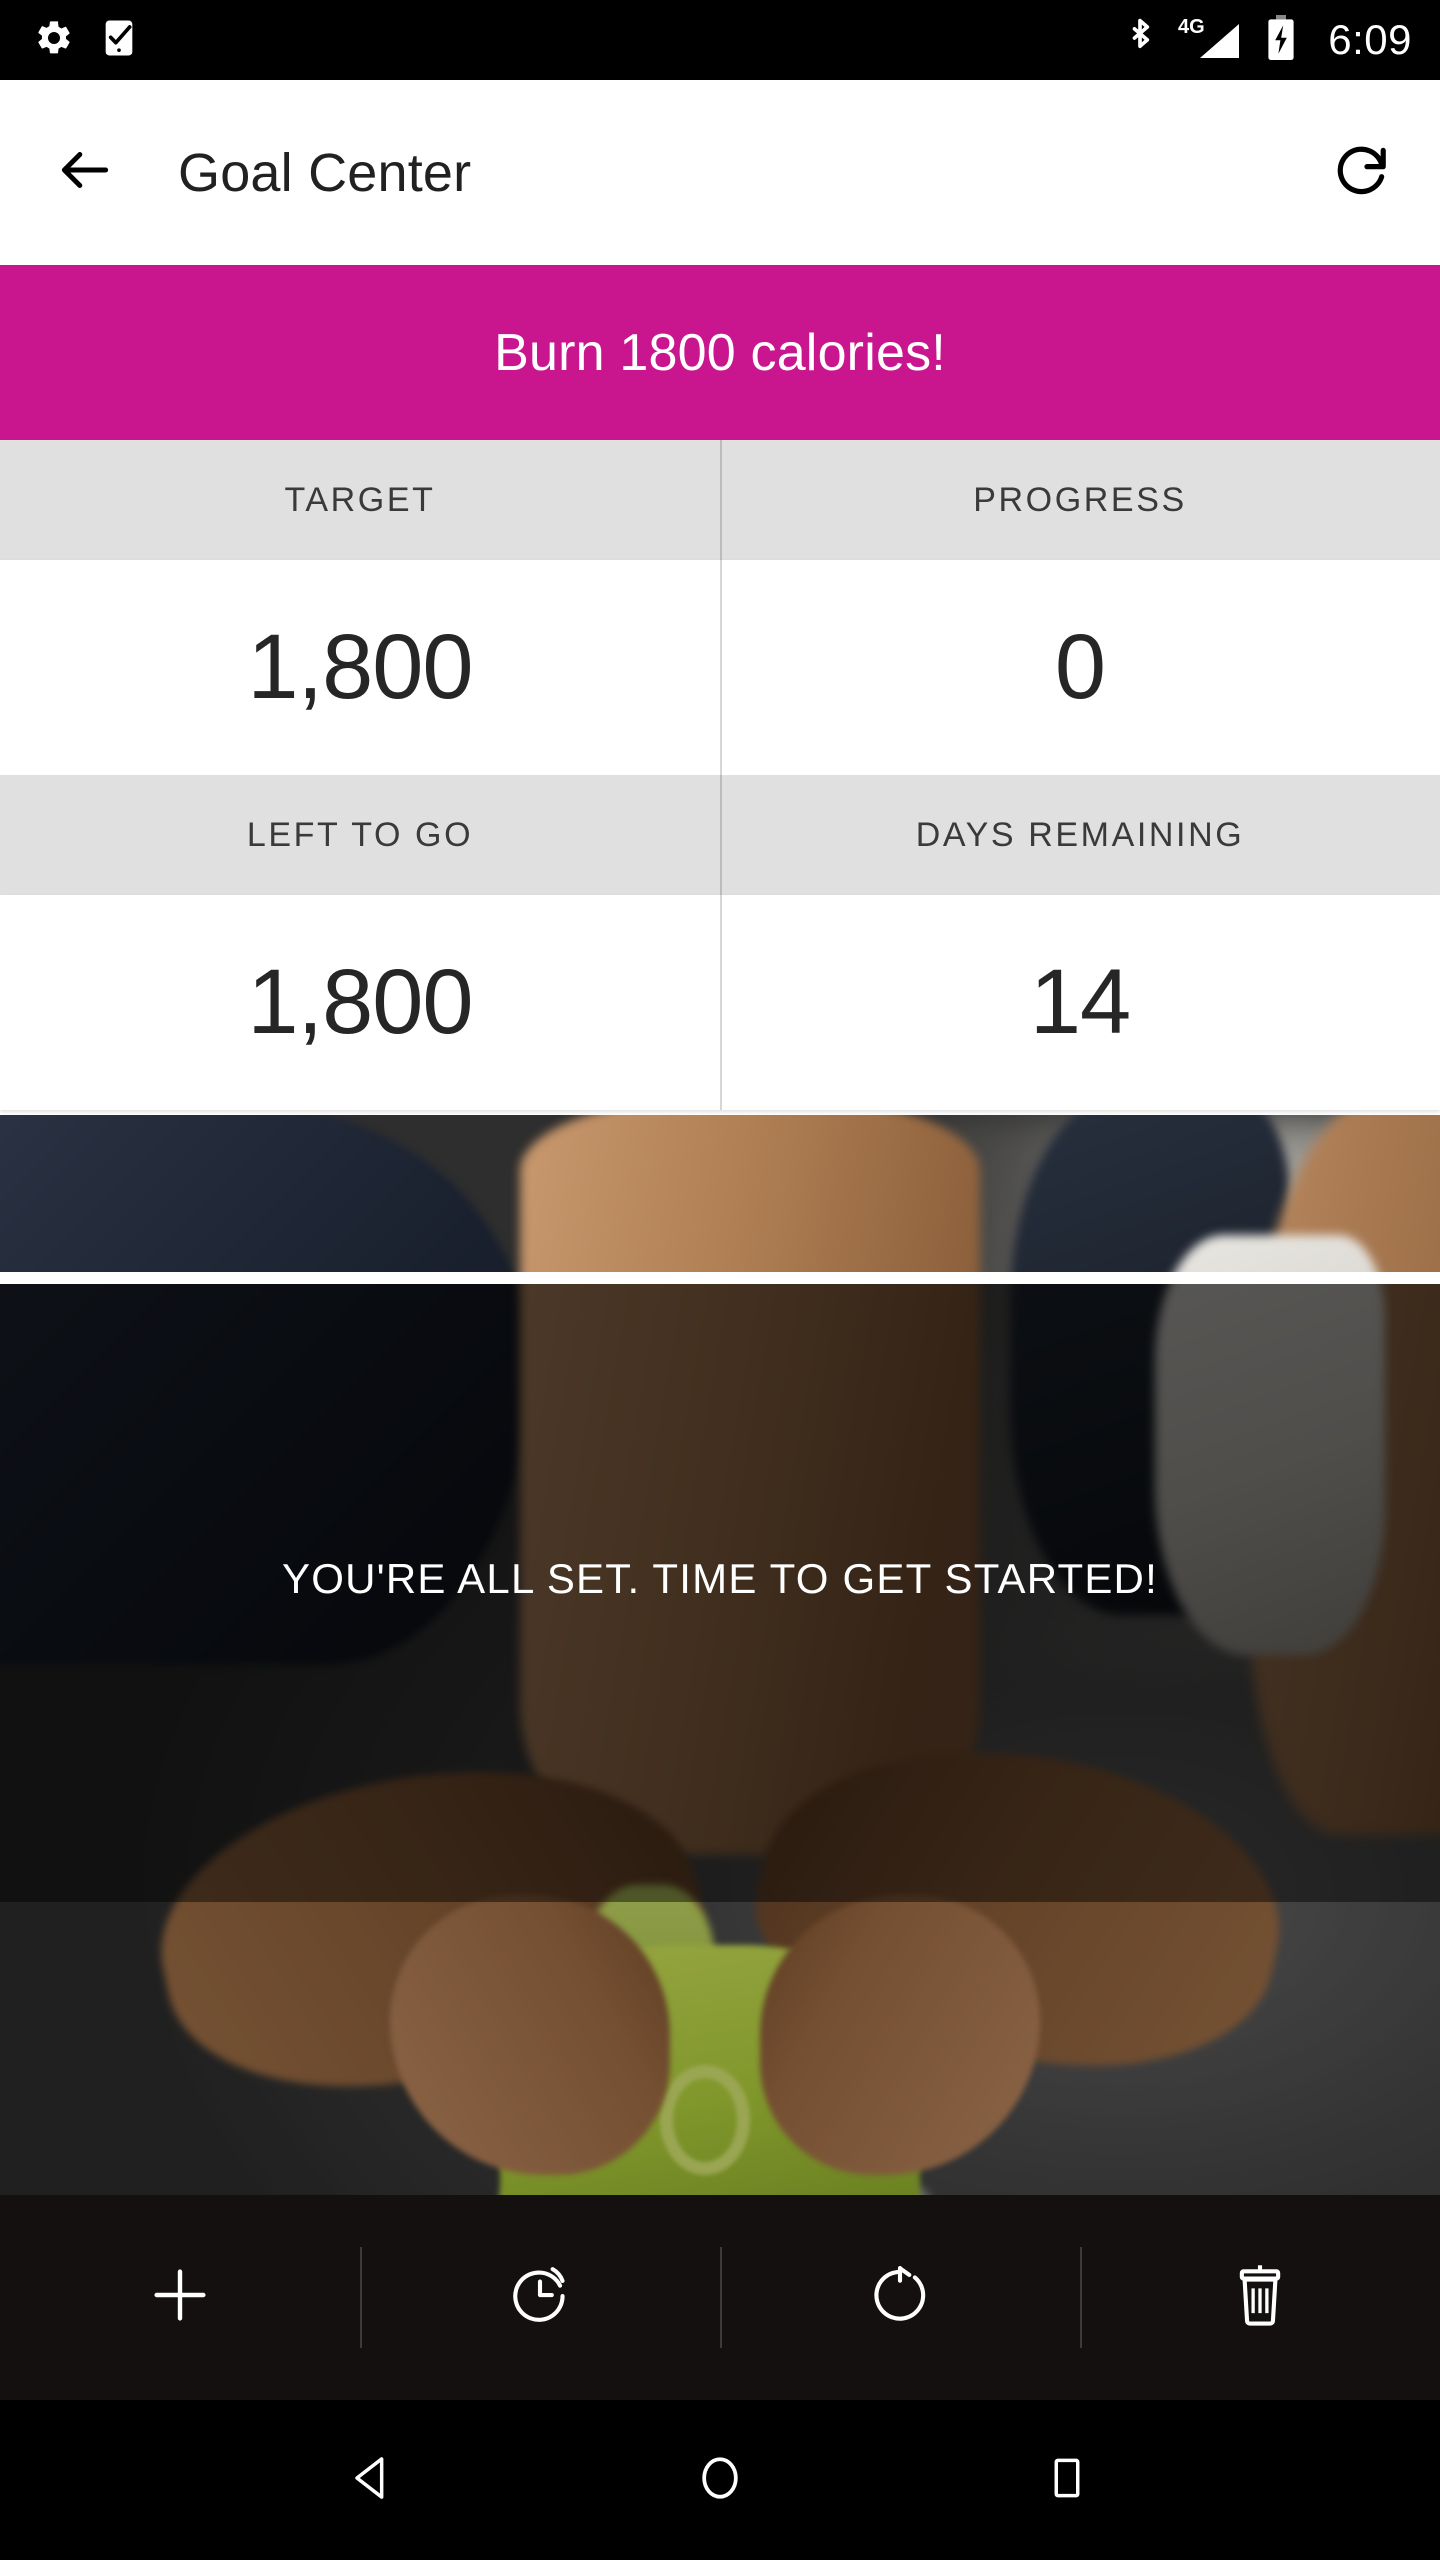 The width and height of the screenshot is (1440, 2560). Describe the element at coordinates (720, 2048) in the screenshot. I see `hero-dim-overlay-bottom` at that location.